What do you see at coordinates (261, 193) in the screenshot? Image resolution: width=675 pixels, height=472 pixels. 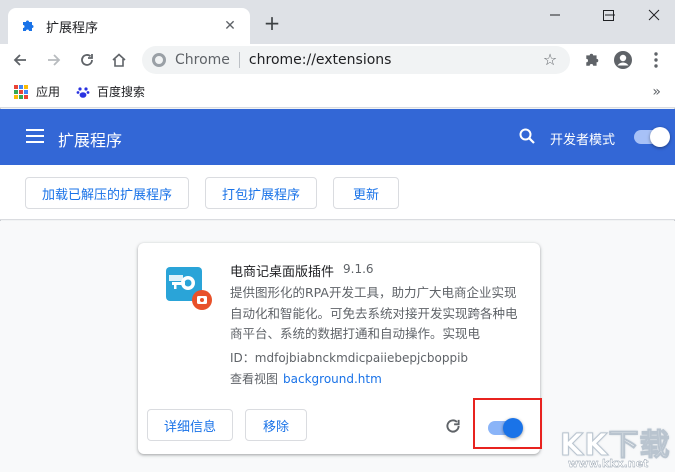 I see `pack-extension-button: 打包扩展程序` at bounding box center [261, 193].